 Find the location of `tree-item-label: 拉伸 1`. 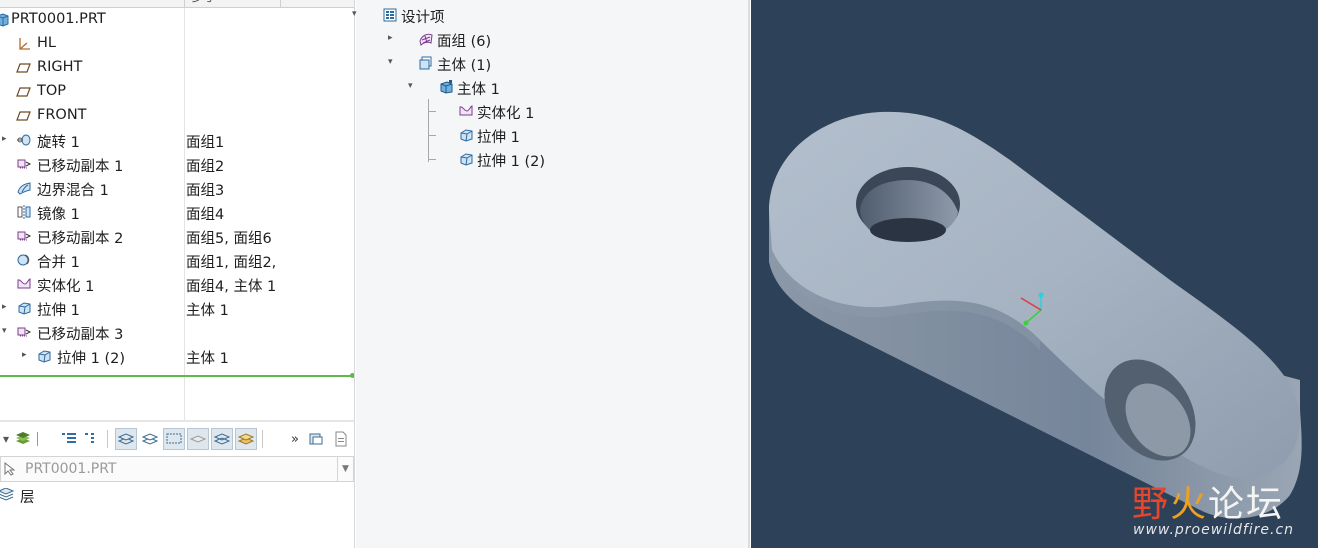

tree-item-label: 拉伸 1 is located at coordinates (58, 311).